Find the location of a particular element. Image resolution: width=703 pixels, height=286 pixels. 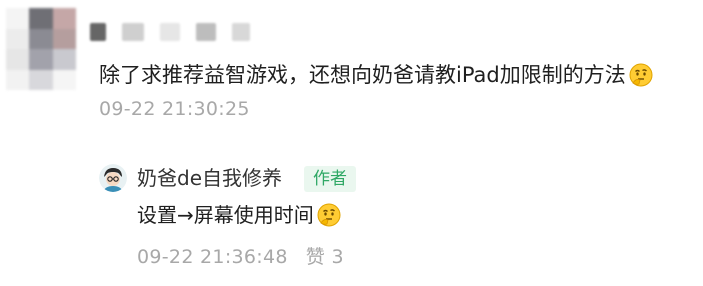

like-label: 赞 is located at coordinates (315, 257).